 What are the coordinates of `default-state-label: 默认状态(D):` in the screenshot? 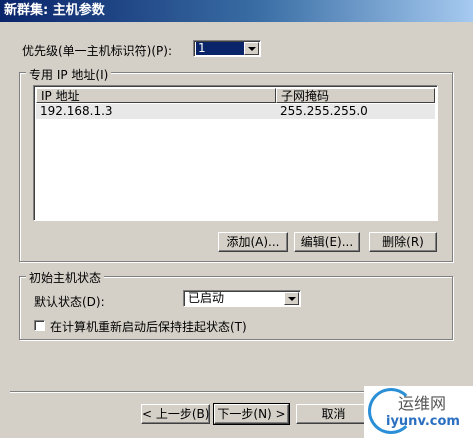 It's located at (69, 302).